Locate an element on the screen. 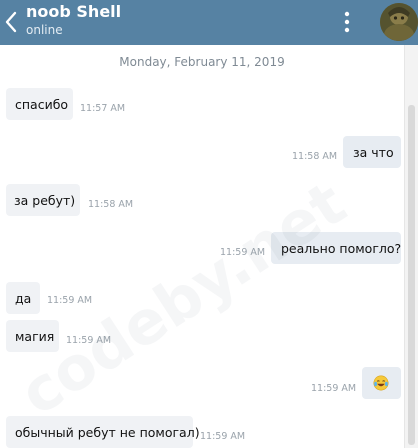  message-text: магия is located at coordinates (35, 336).